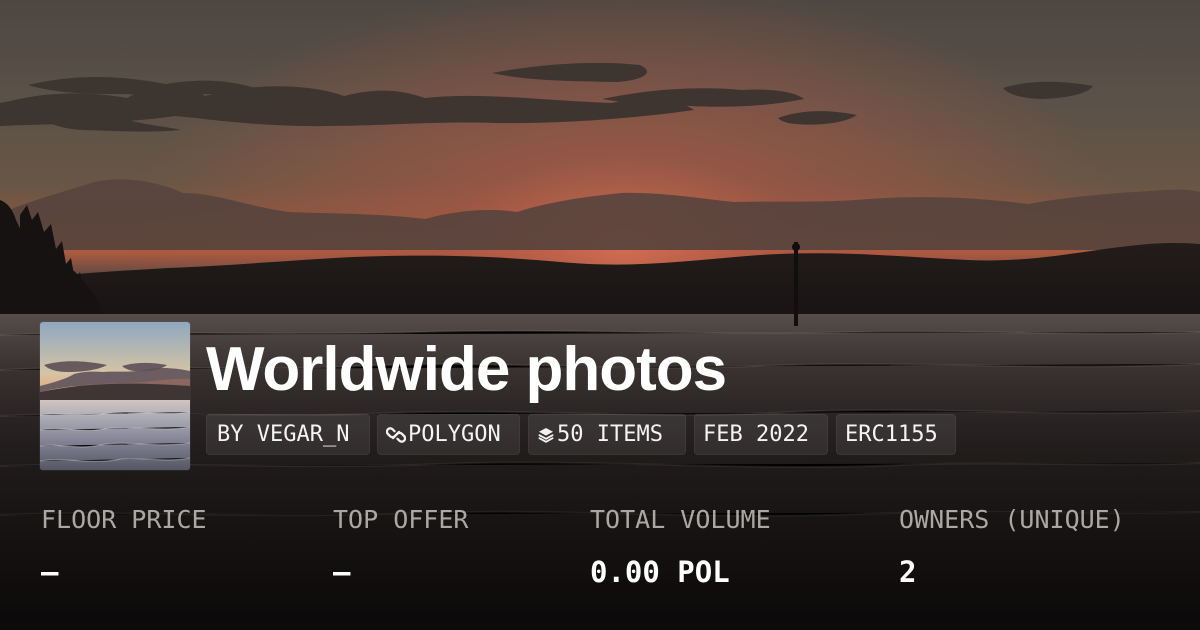  What do you see at coordinates (124, 519) in the screenshot?
I see `floor-price-label: FLOOR PRICE` at bounding box center [124, 519].